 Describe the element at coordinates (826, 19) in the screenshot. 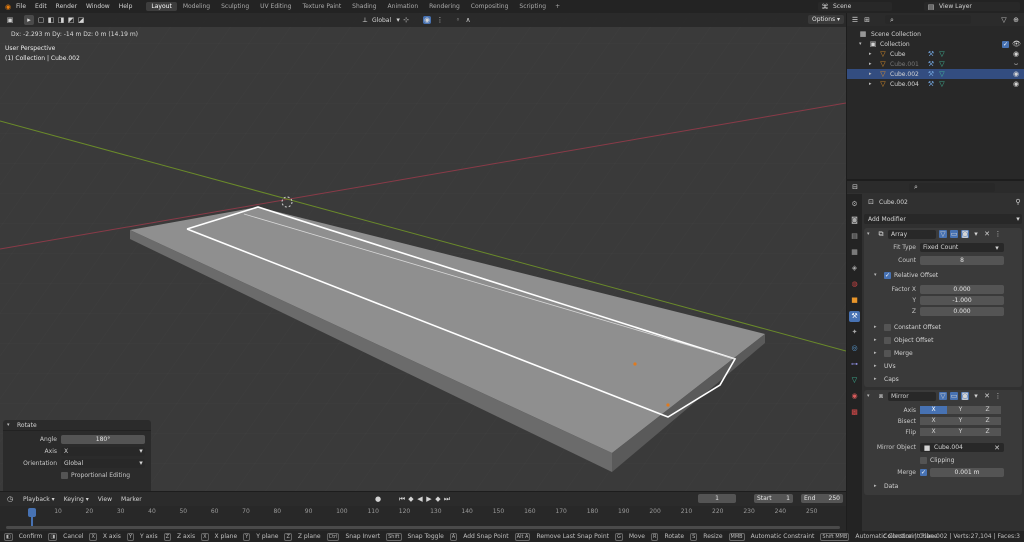

I see `options-button: Options ▾` at that location.